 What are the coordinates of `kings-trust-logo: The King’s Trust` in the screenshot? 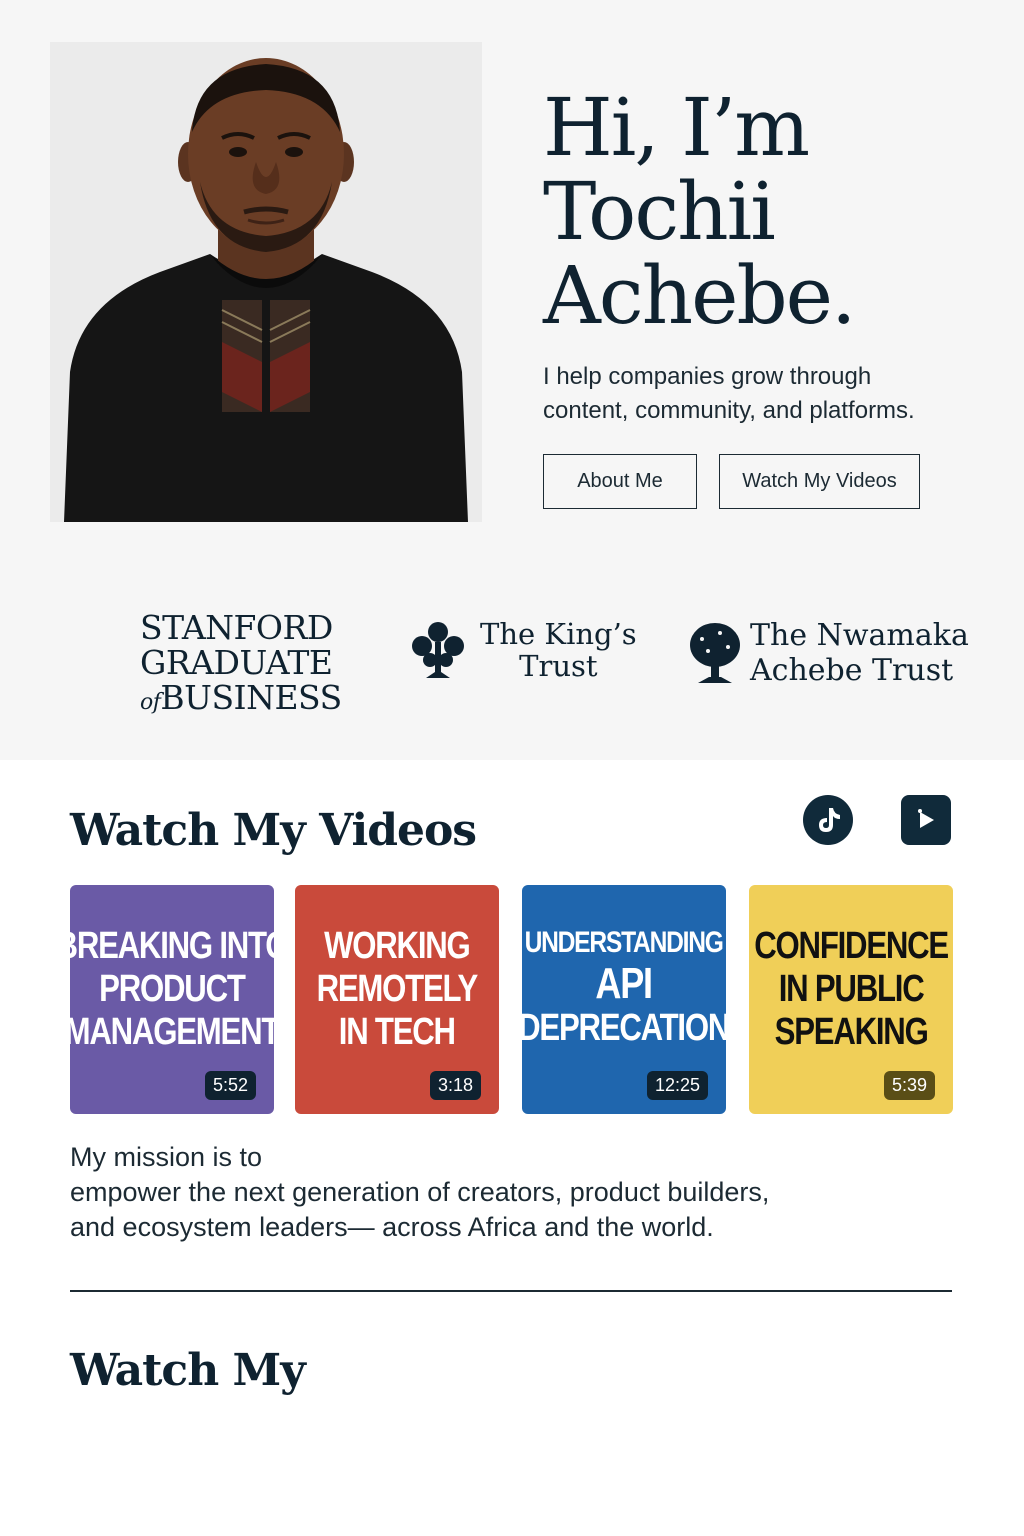 It's located at (523, 650).